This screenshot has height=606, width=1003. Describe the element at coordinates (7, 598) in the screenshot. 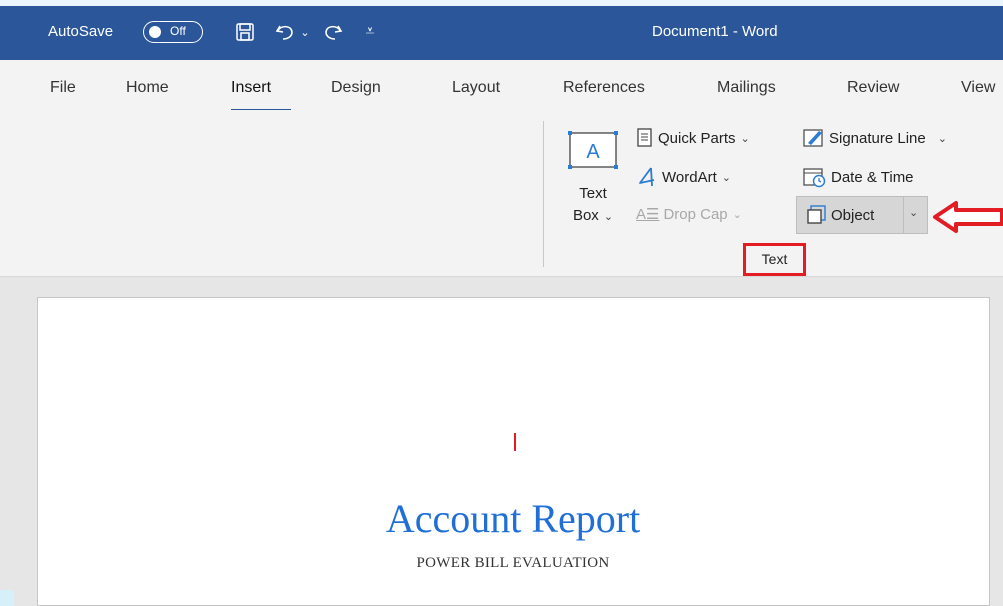

I see `decorative-corner` at that location.